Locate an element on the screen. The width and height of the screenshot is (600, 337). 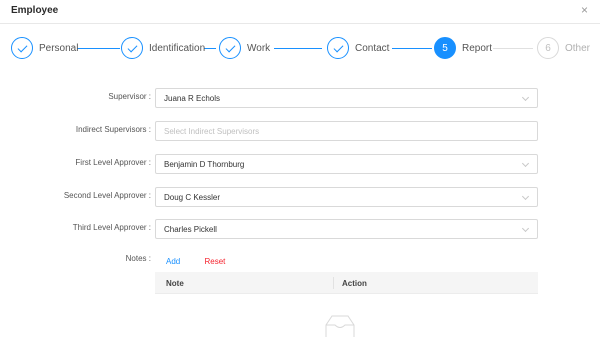
step-report: 5 Report is located at coordinates (463, 48).